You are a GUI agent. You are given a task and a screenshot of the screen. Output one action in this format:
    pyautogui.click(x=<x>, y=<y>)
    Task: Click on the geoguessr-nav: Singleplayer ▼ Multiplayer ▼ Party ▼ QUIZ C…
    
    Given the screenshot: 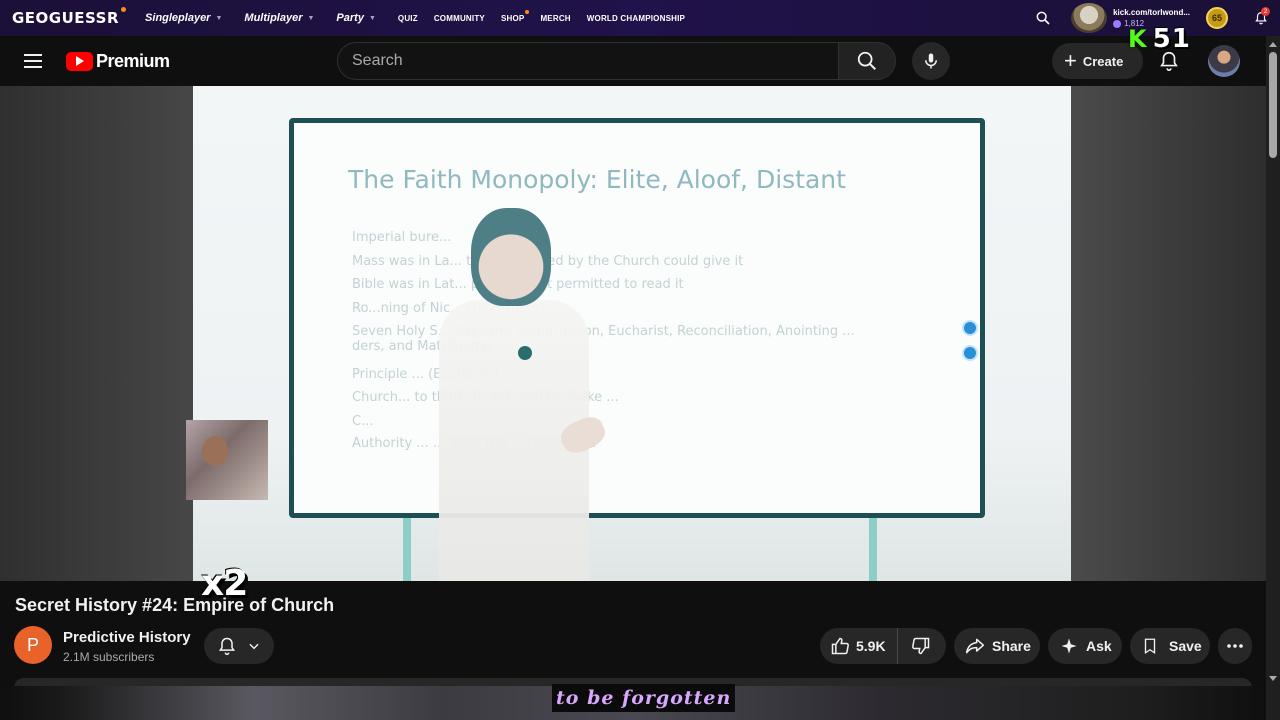 What is the action you would take?
    pyautogui.click(x=423, y=16)
    